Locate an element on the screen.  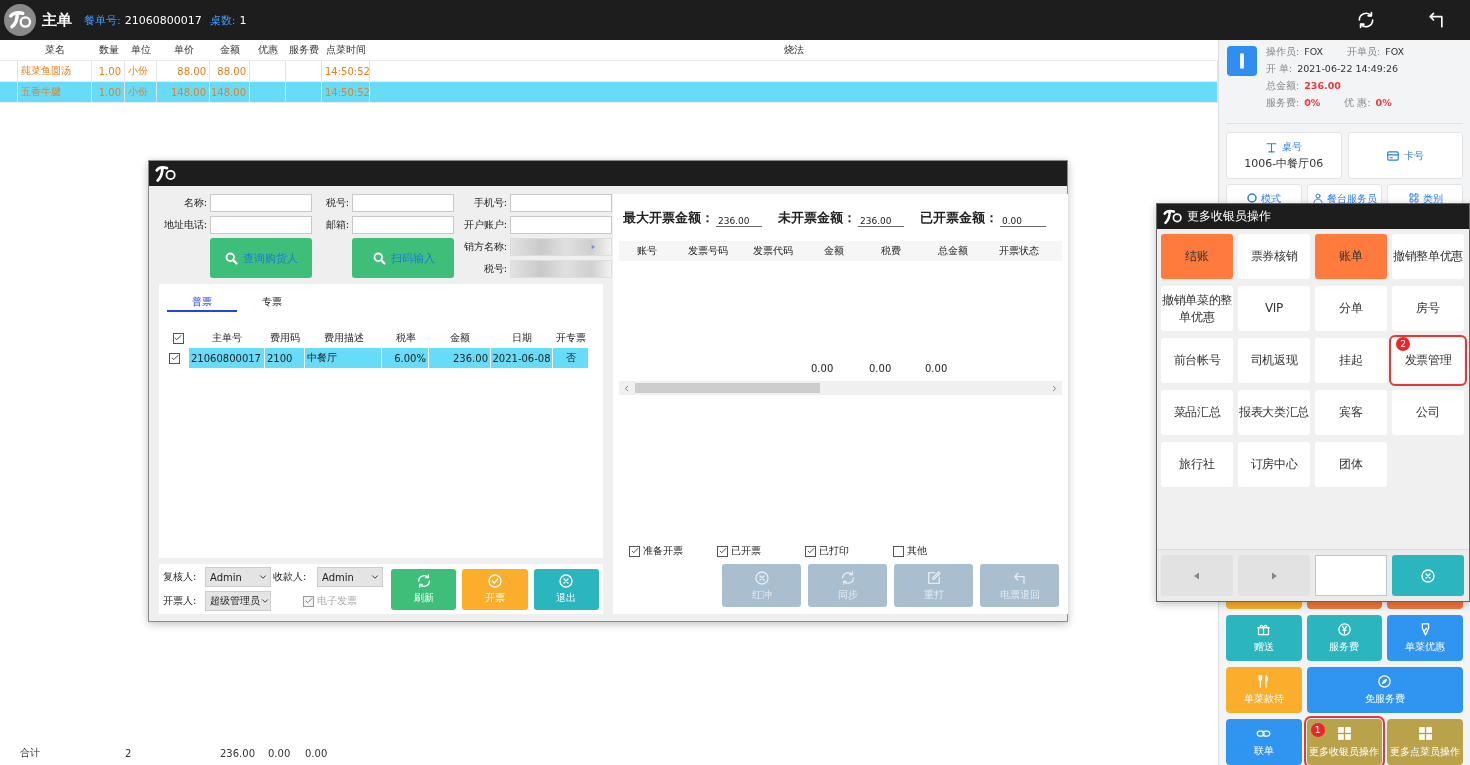
table-cell: 五香牛腱 is located at coordinates (55, 92).